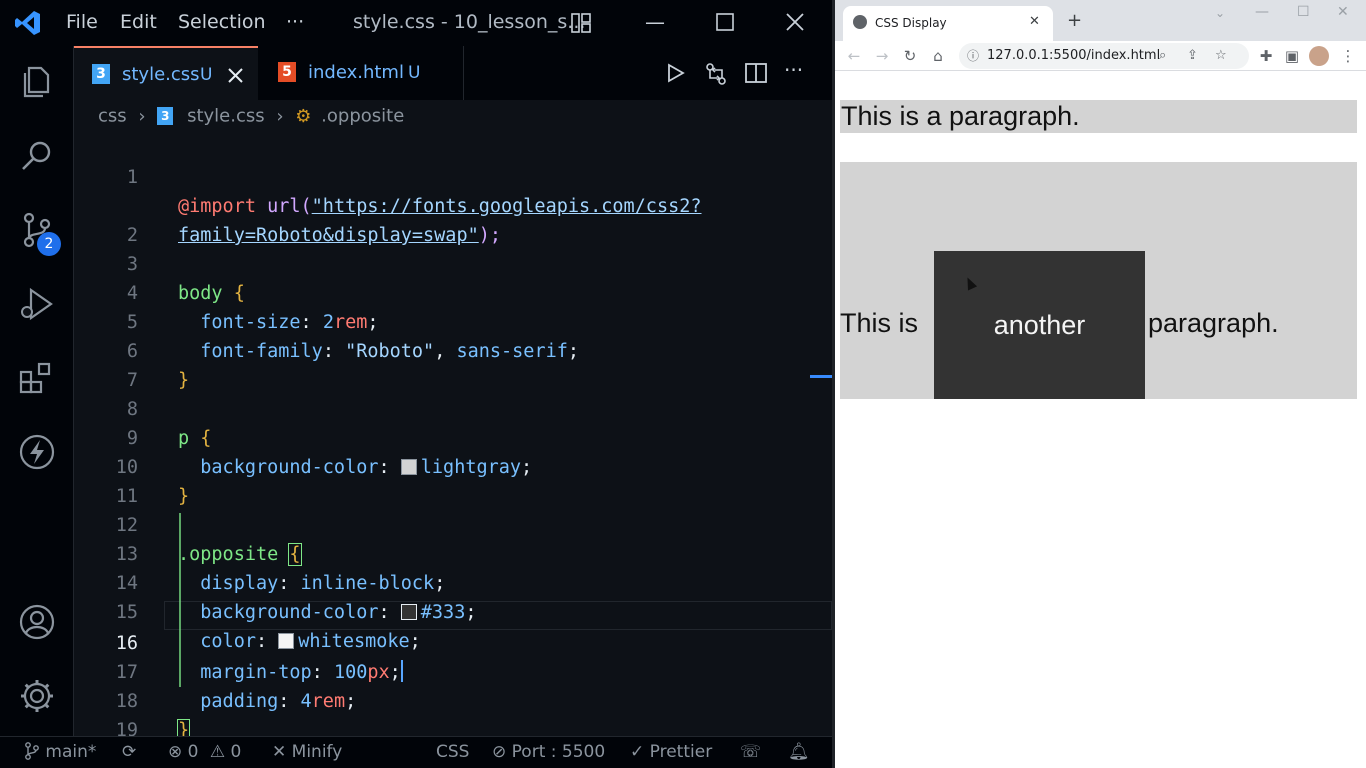 The image size is (1366, 768). I want to click on prettier-status: ✓ Prettier, so click(671, 752).